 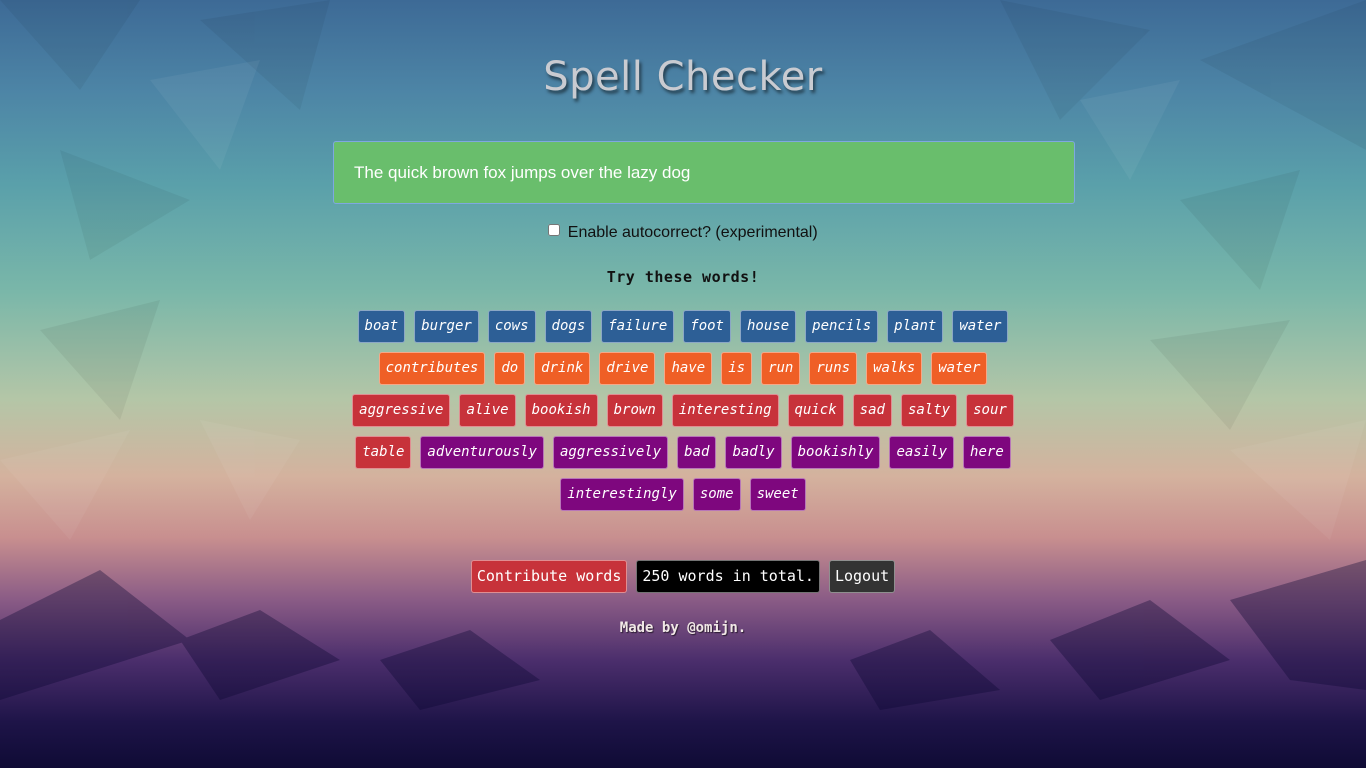 I want to click on credit-line: Made by @omijn., so click(x=683, y=628).